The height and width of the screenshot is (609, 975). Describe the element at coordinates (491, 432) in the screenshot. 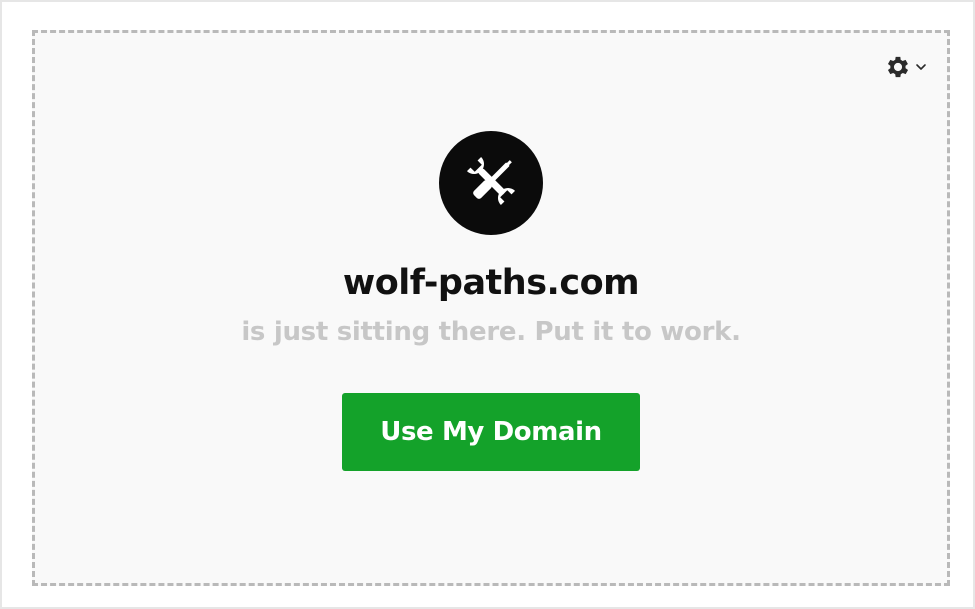

I see `use-my-domain-button: Use My Domain` at that location.